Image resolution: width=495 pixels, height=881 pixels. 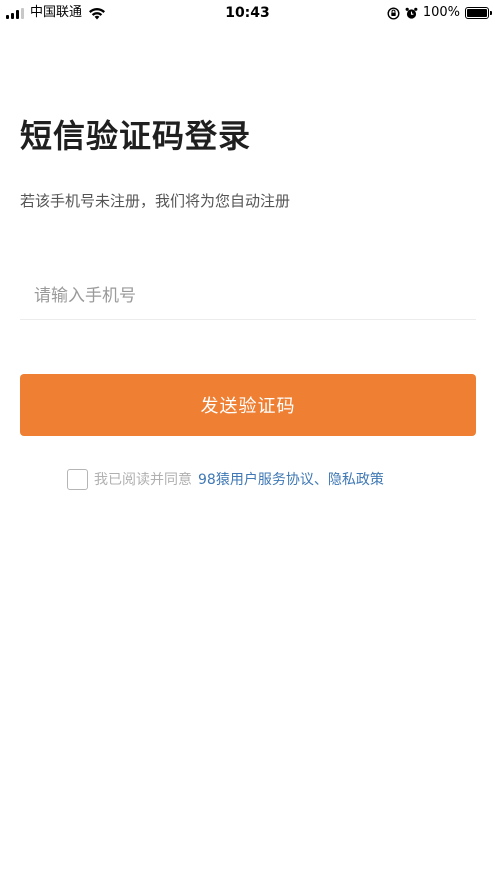 What do you see at coordinates (248, 296) in the screenshot?
I see `phone-number-input` at bounding box center [248, 296].